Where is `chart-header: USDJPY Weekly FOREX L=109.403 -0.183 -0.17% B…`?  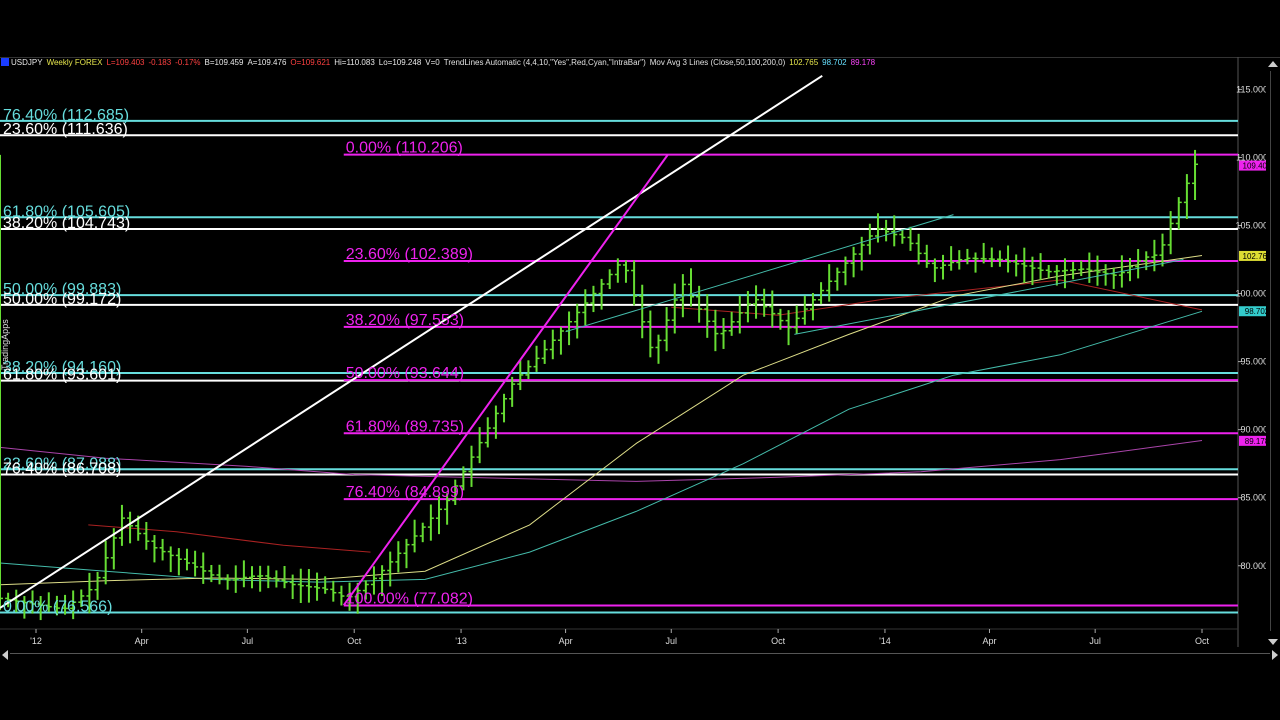
chart-header: USDJPY Weekly FOREX L=109.403 -0.183 -0.17% B… is located at coordinates (619, 63).